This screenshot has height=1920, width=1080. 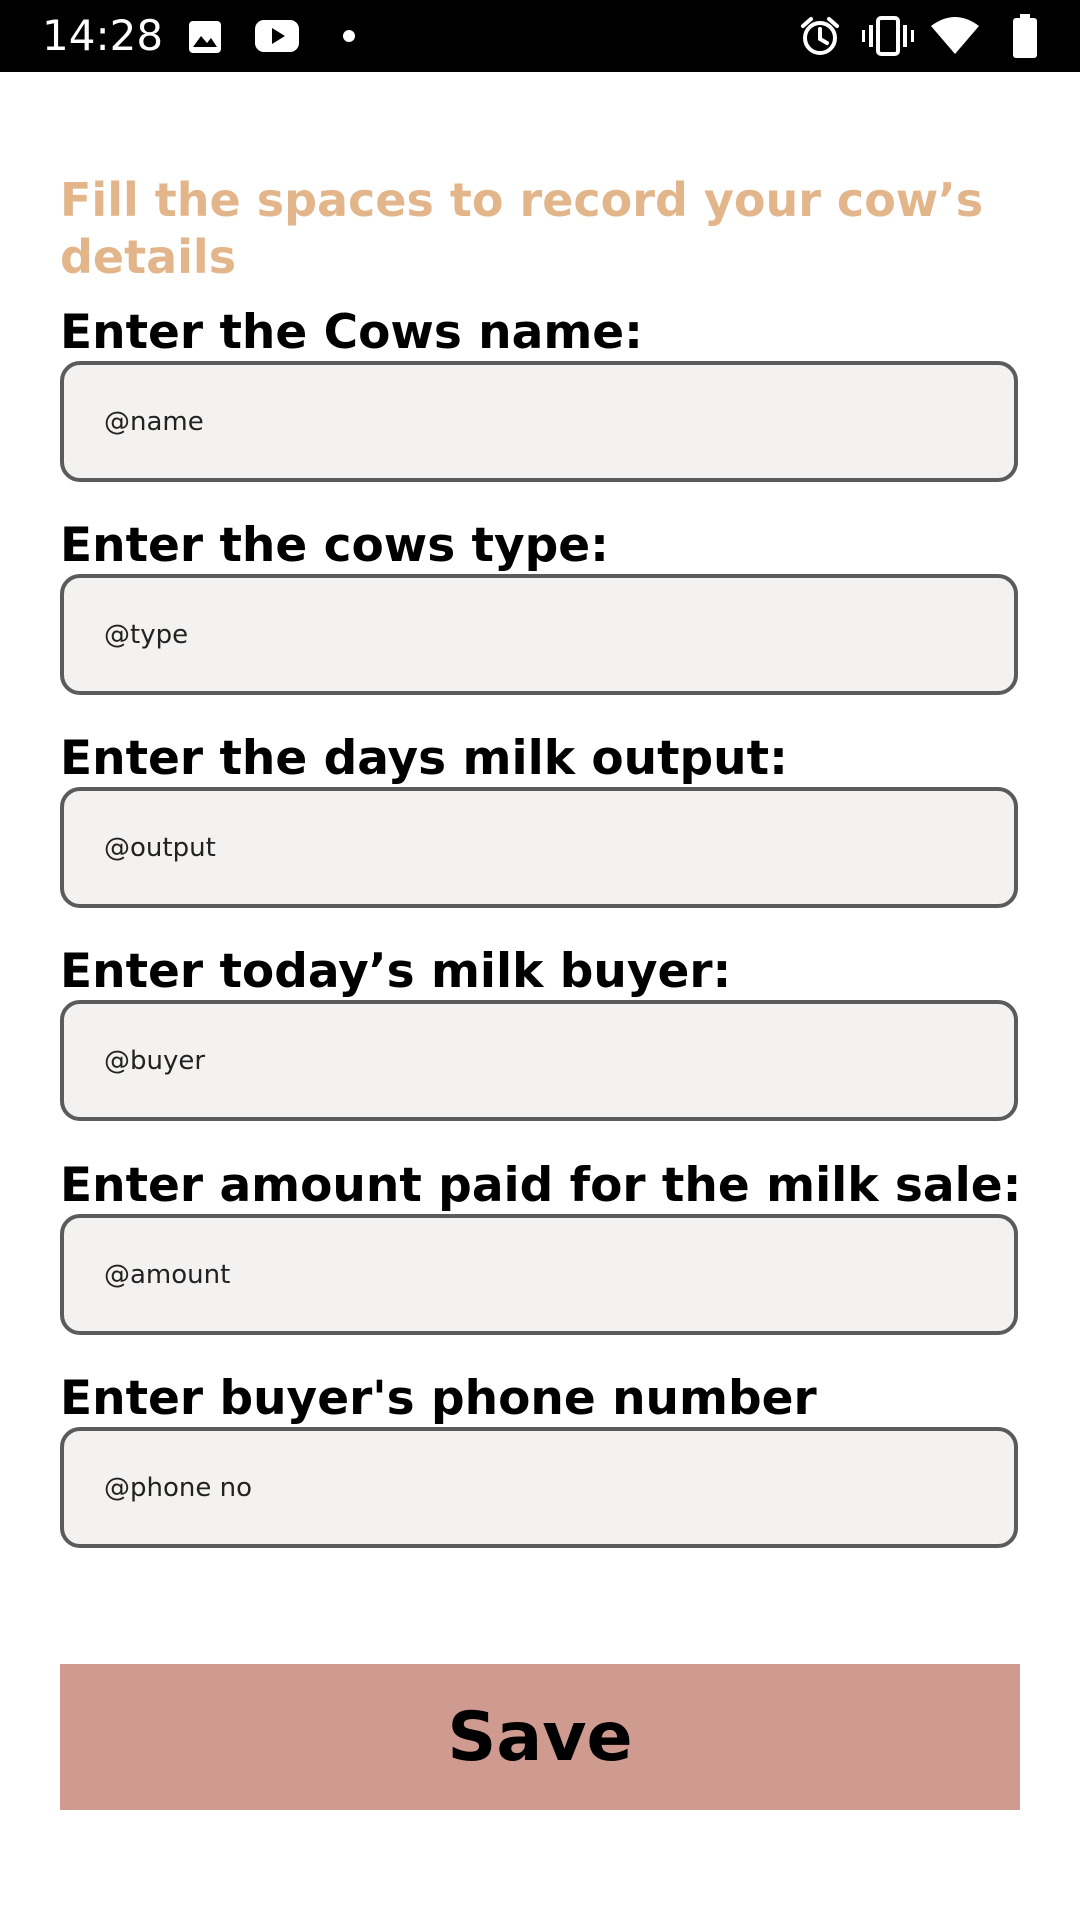 What do you see at coordinates (438, 1398) in the screenshot?
I see `buyer-phone-label: Enter buyer's phone number` at bounding box center [438, 1398].